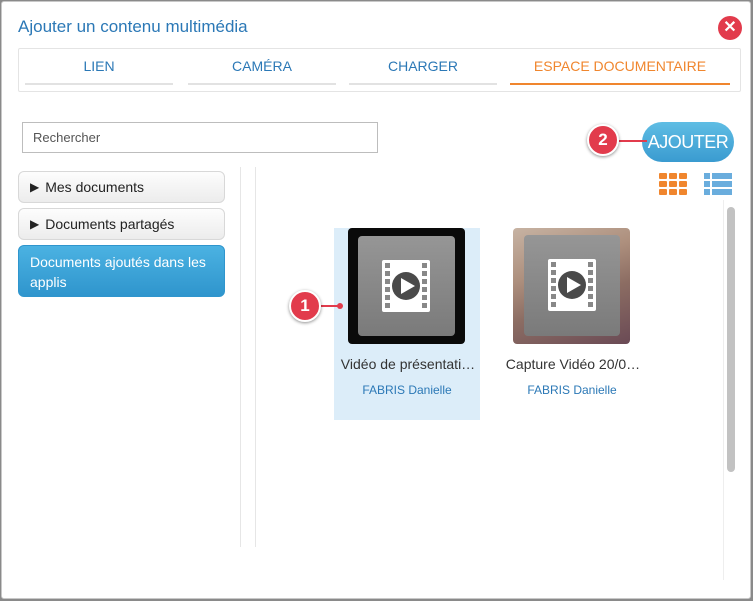 Image resolution: width=753 pixels, height=601 pixels. Describe the element at coordinates (95, 187) in the screenshot. I see `sidebar-item-label: Mes documents` at that location.